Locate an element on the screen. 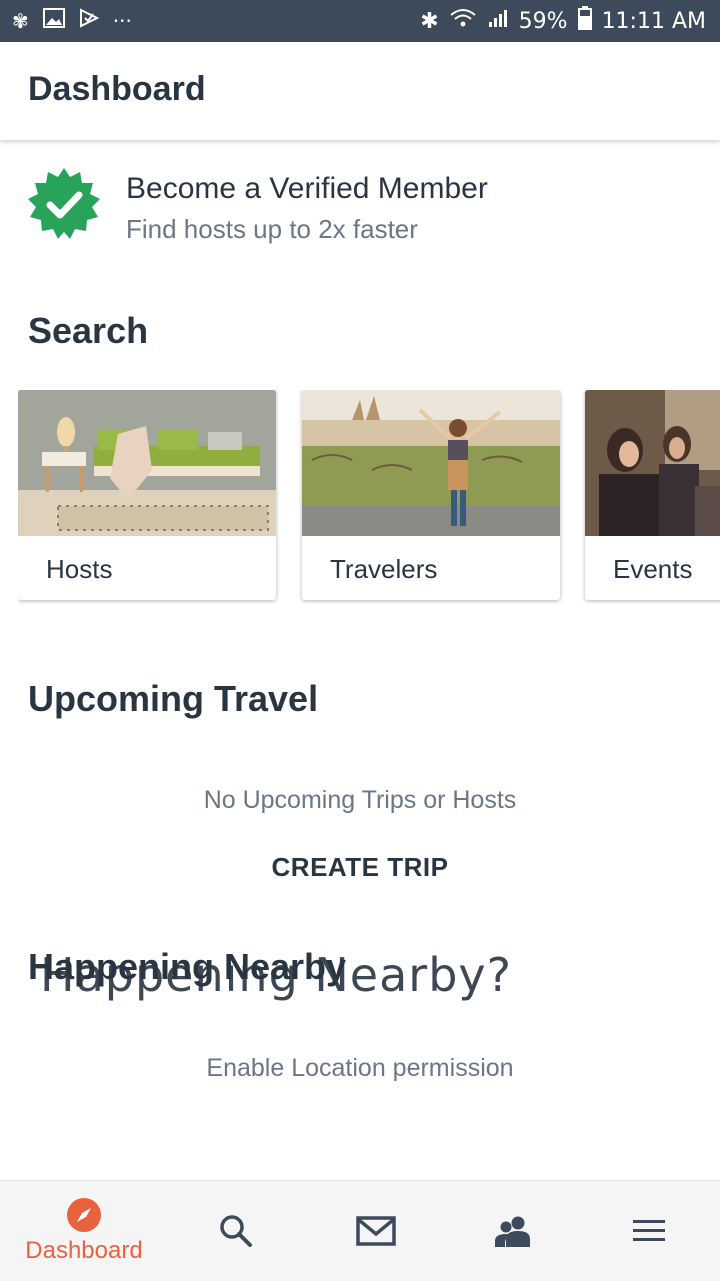 Image resolution: width=720 pixels, height=1281 pixels. pinwheel-icon: ✾ is located at coordinates (20, 20).